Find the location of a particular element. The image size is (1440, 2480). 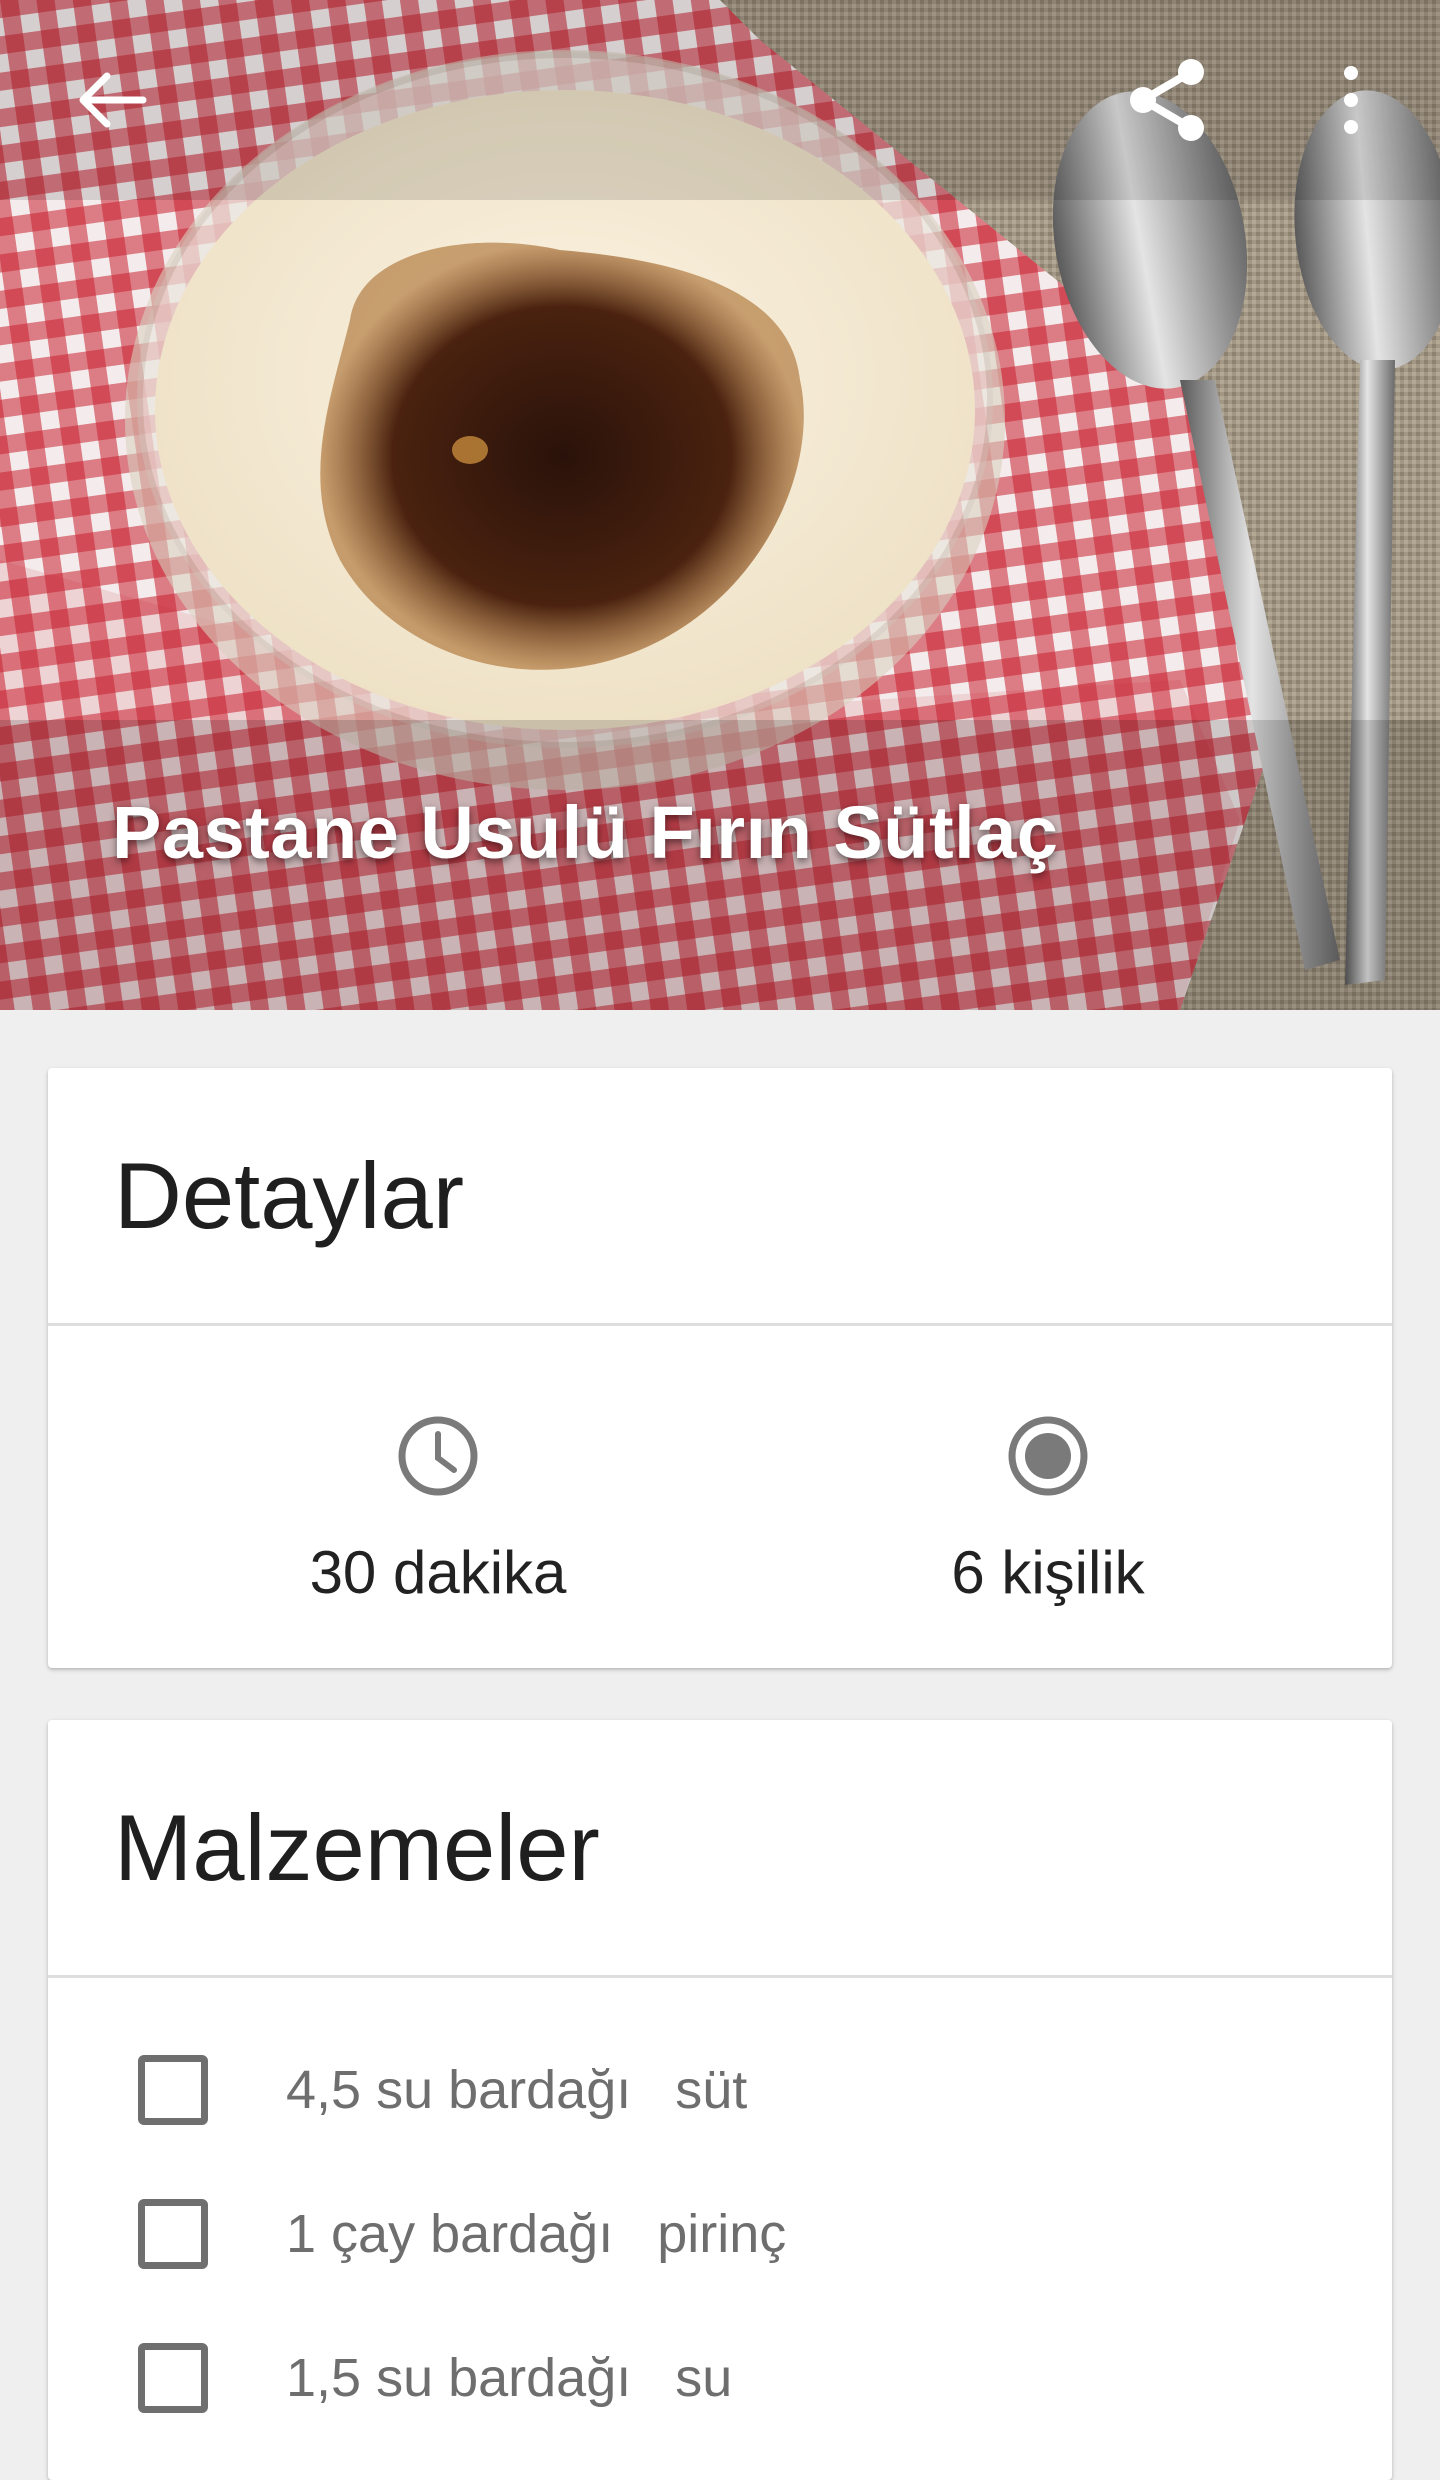

ingredient-amount: 4,5 su bardağı is located at coordinates (459, 2090).